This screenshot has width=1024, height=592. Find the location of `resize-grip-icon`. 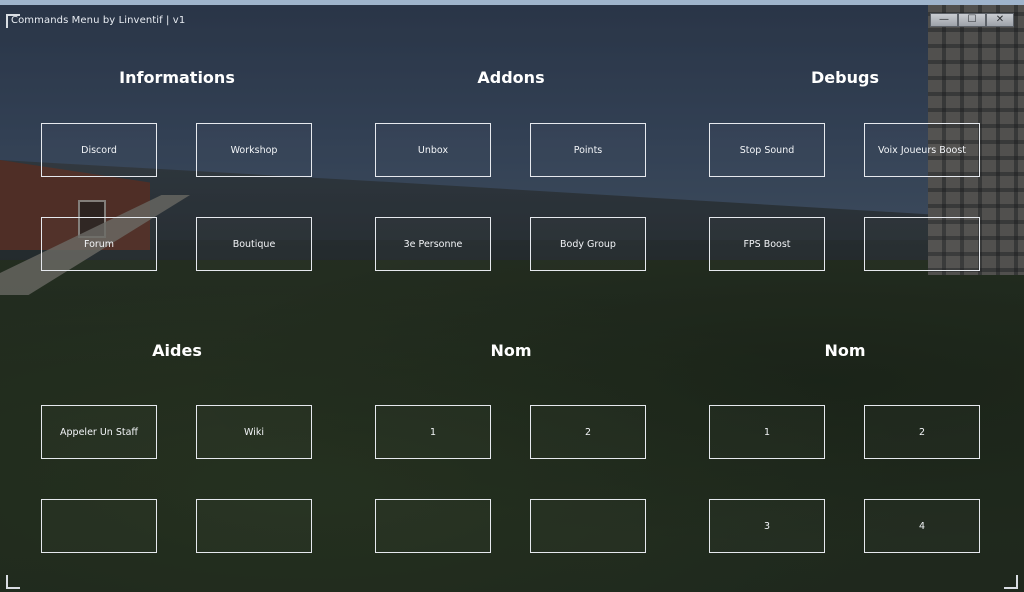

resize-grip-icon is located at coordinates (1011, 582).